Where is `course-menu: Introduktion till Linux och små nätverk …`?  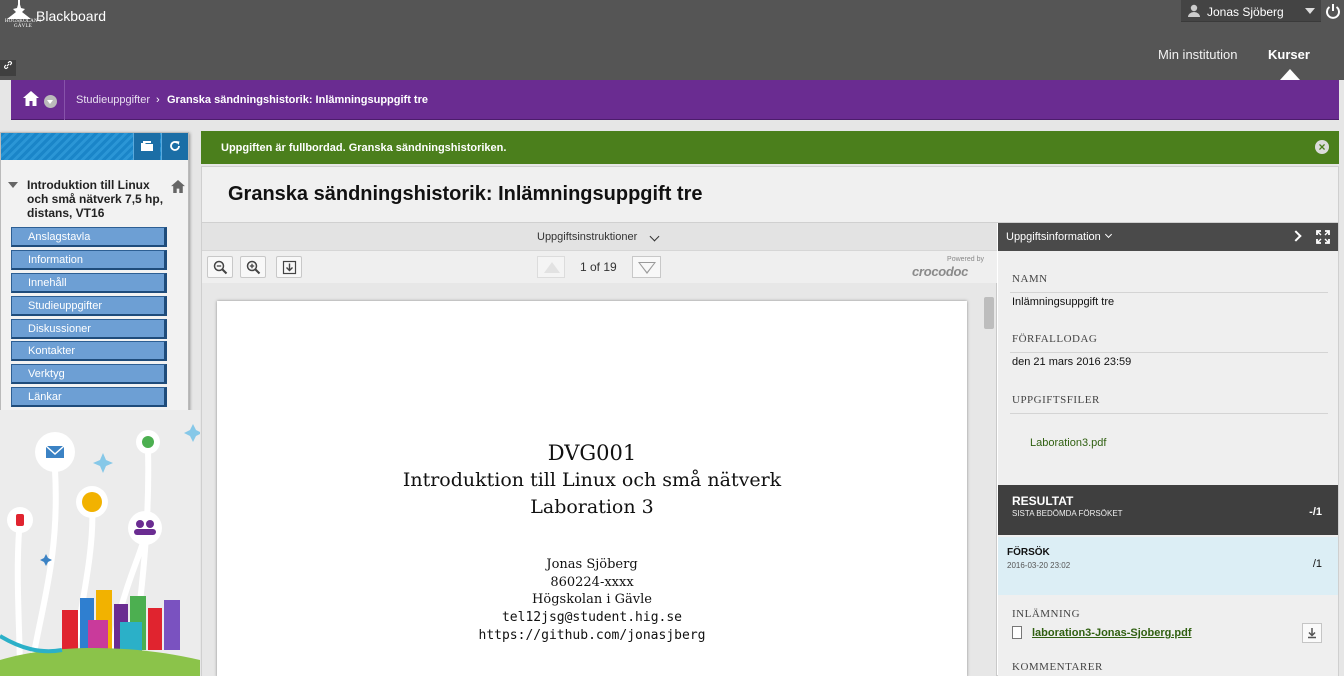
course-menu: Introduktion till Linux och små nätverk … is located at coordinates (94, 278).